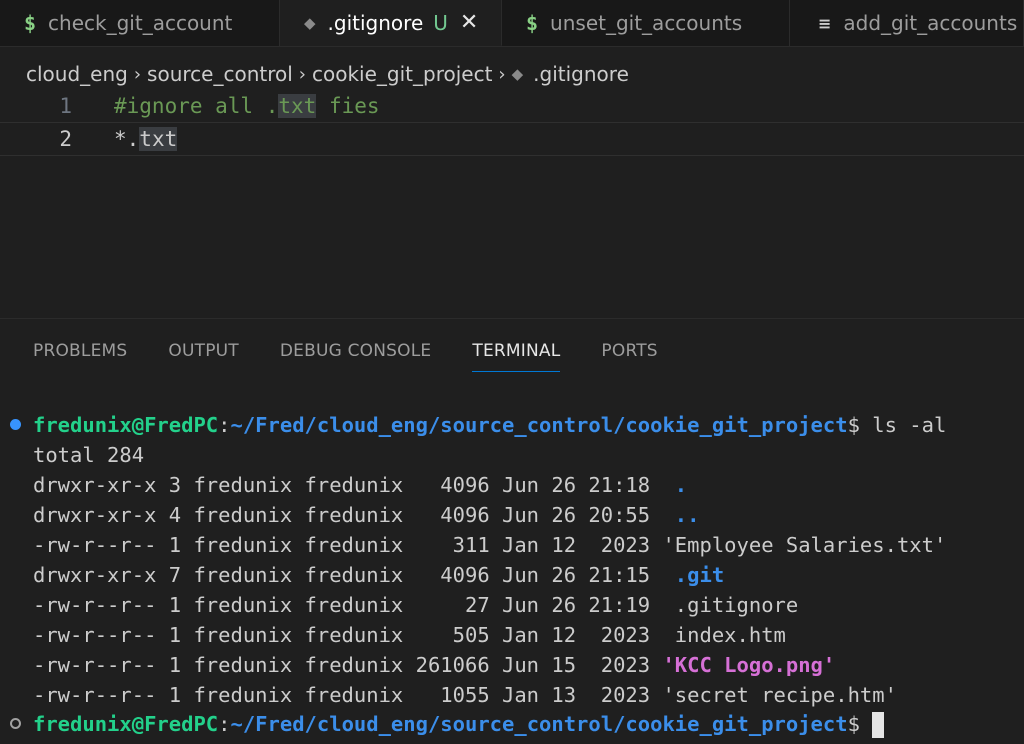  Describe the element at coordinates (512, 139) in the screenshot. I see `editor-line-current: 2 *.txt` at that location.